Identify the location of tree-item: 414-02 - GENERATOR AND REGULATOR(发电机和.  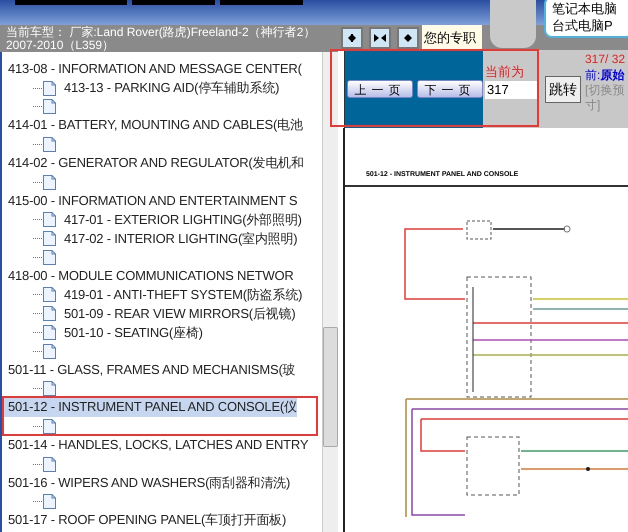
(153, 163).